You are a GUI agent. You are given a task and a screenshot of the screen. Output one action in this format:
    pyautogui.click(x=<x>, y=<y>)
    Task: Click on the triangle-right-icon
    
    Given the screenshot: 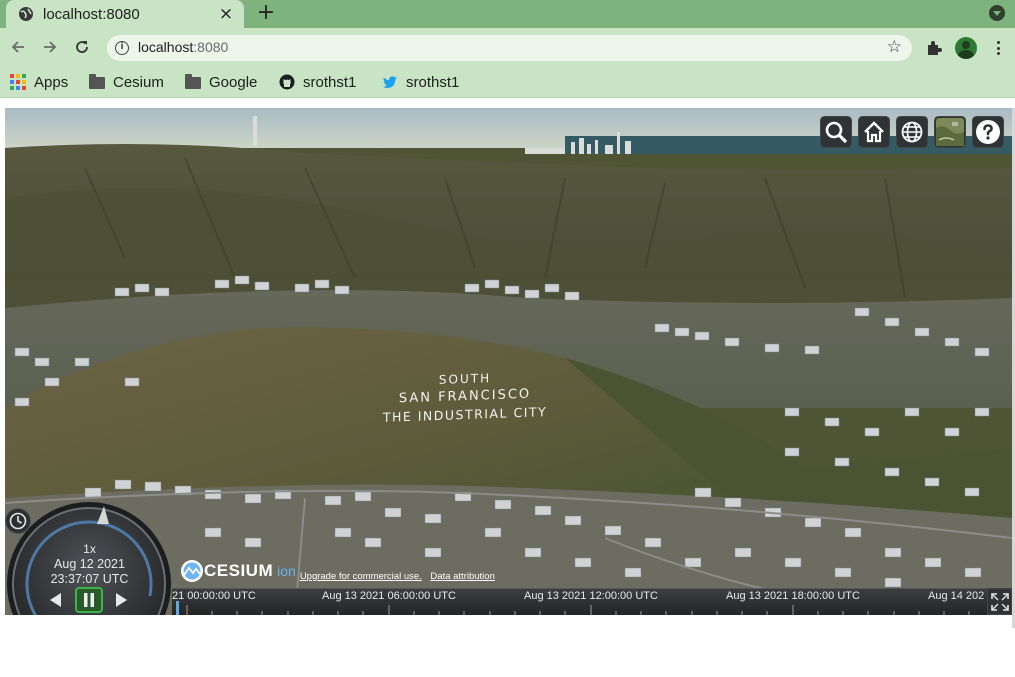 What is the action you would take?
    pyautogui.click(x=121, y=600)
    